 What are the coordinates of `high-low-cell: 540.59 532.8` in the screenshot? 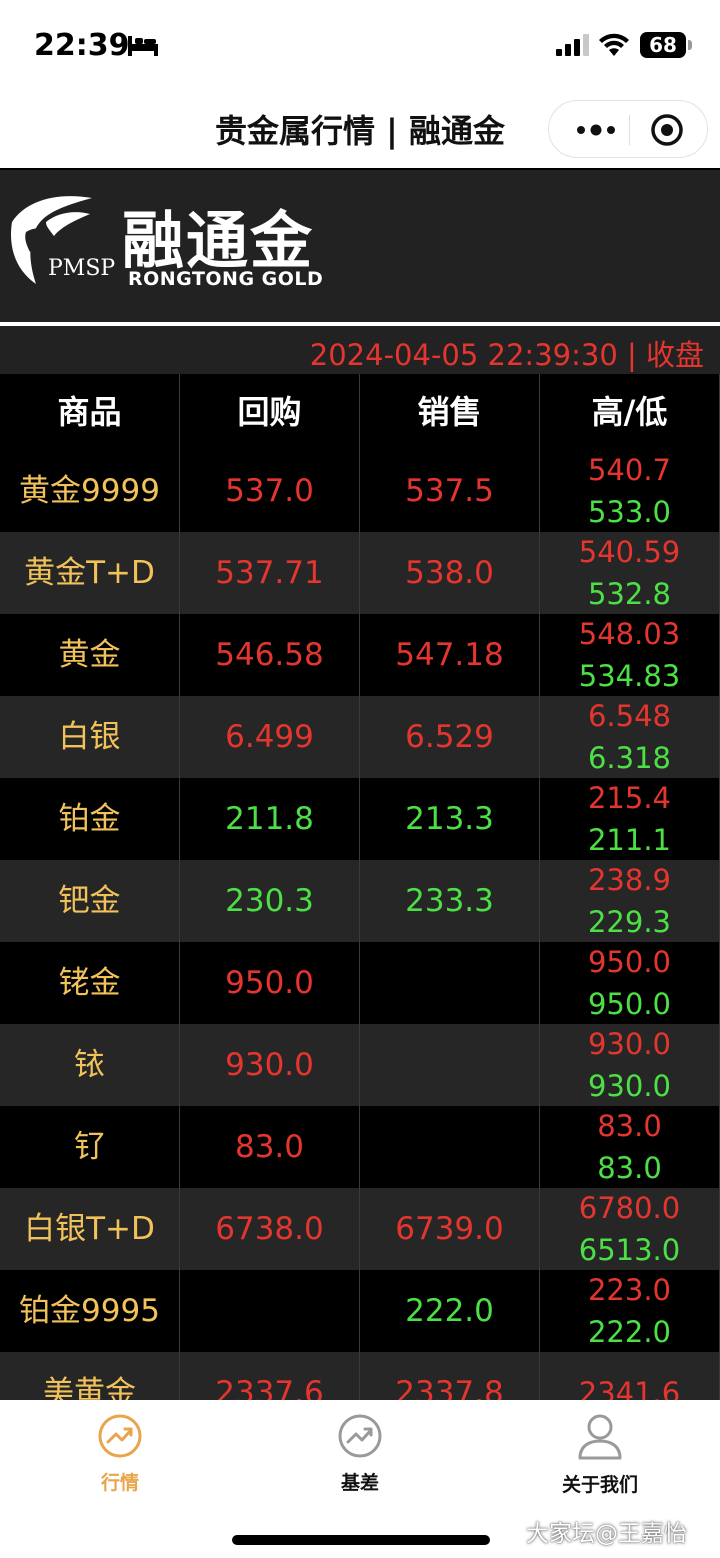 It's located at (630, 573).